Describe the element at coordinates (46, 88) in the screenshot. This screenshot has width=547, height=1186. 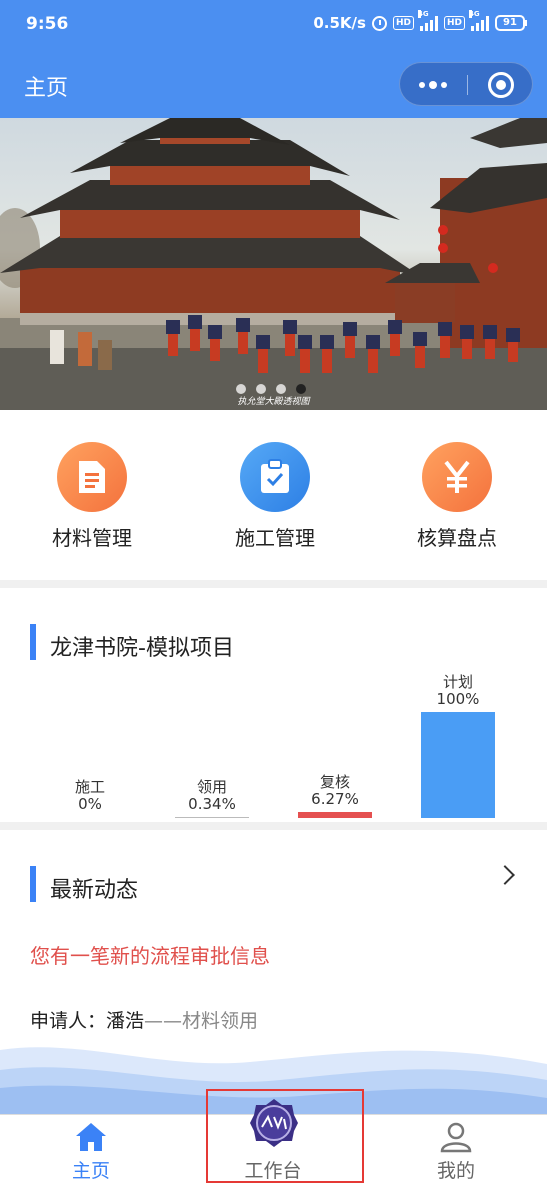
I see `page-title: 主页` at that location.